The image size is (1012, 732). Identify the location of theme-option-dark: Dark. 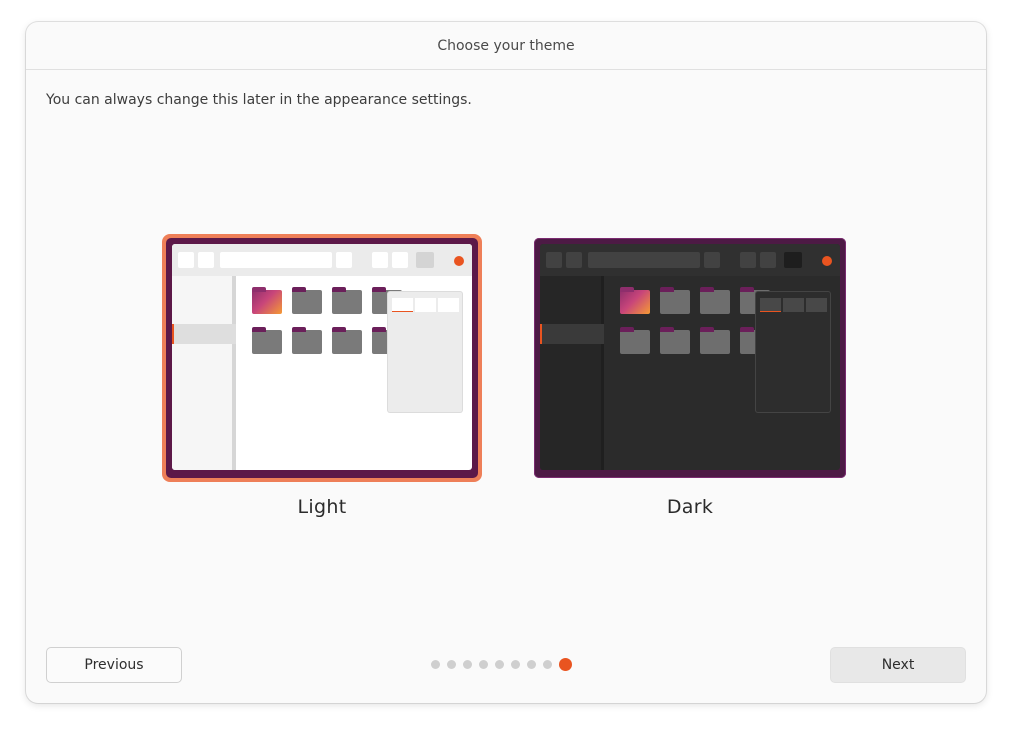
(690, 376).